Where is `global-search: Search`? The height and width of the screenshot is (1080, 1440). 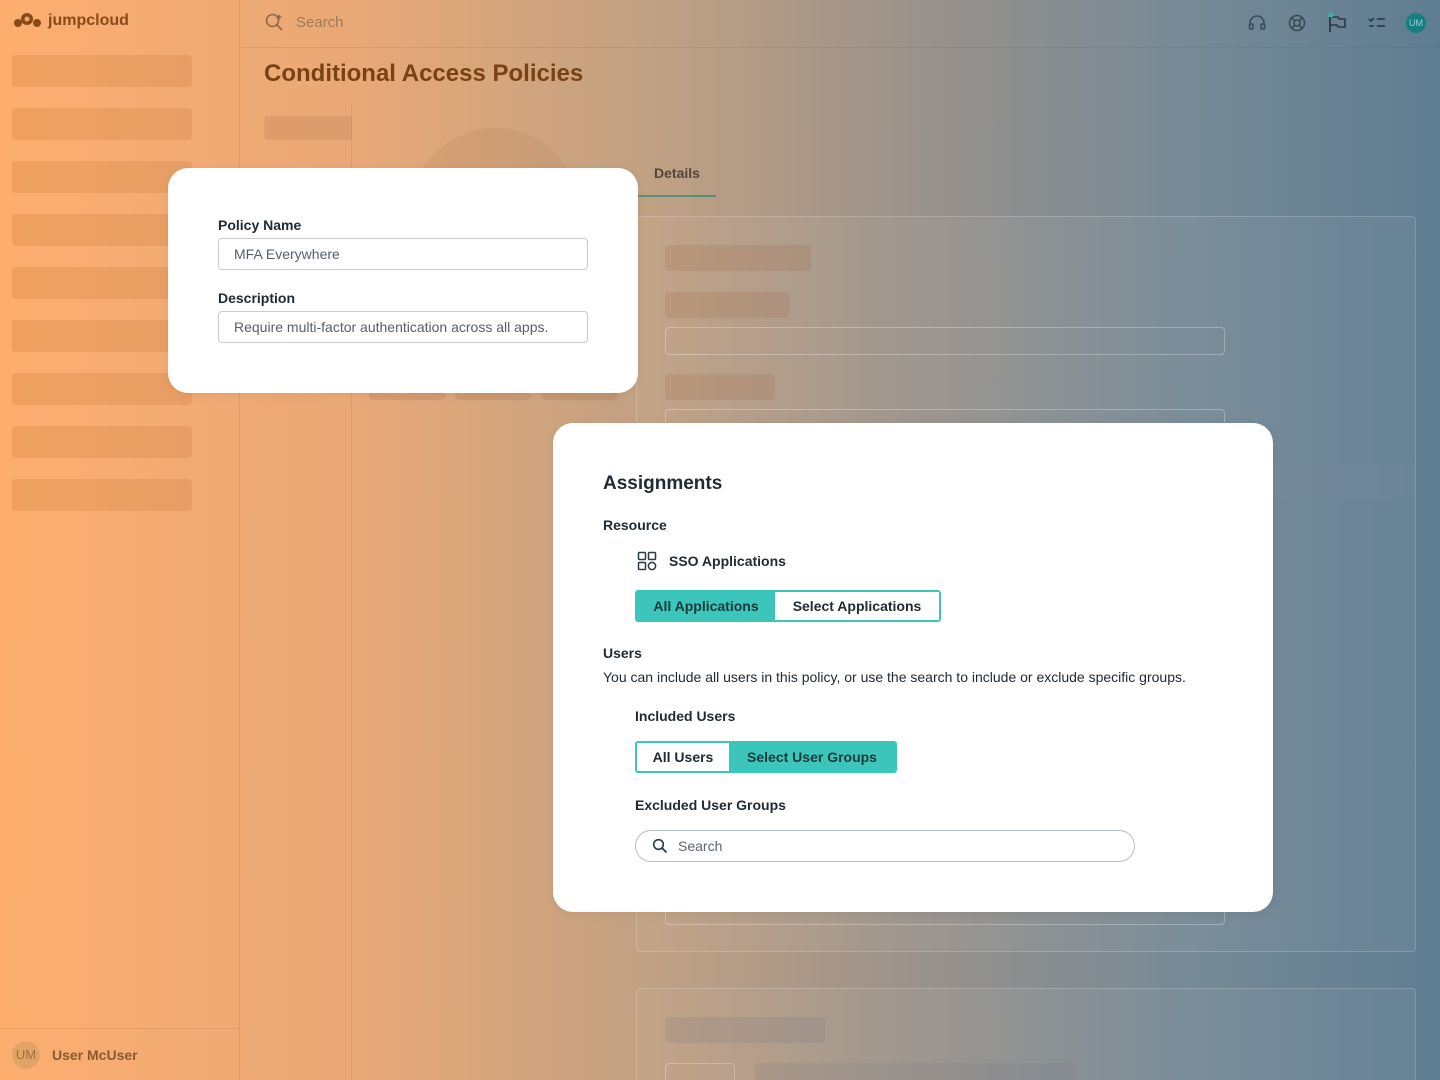
global-search: Search is located at coordinates (304, 22).